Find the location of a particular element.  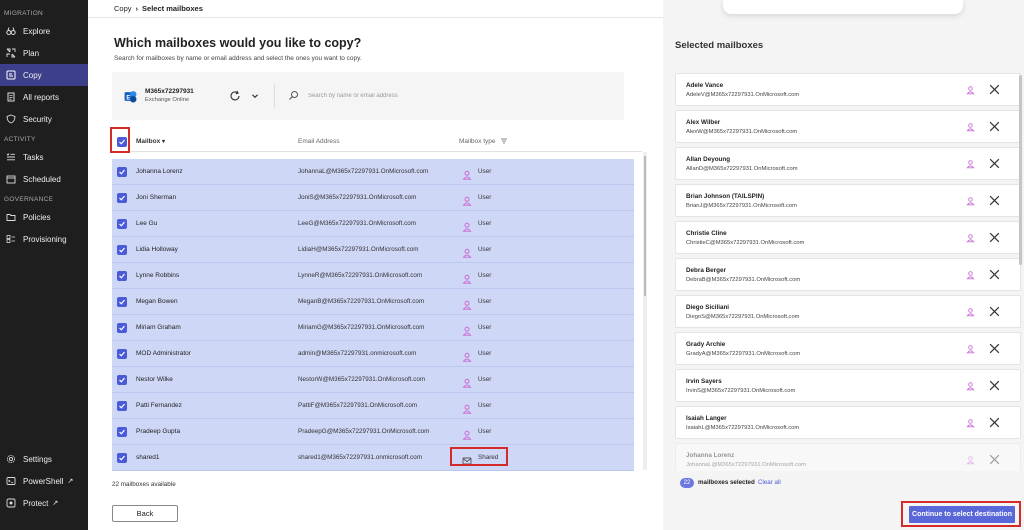

selected-name: Diego Siciliani is located at coordinates (708, 307).